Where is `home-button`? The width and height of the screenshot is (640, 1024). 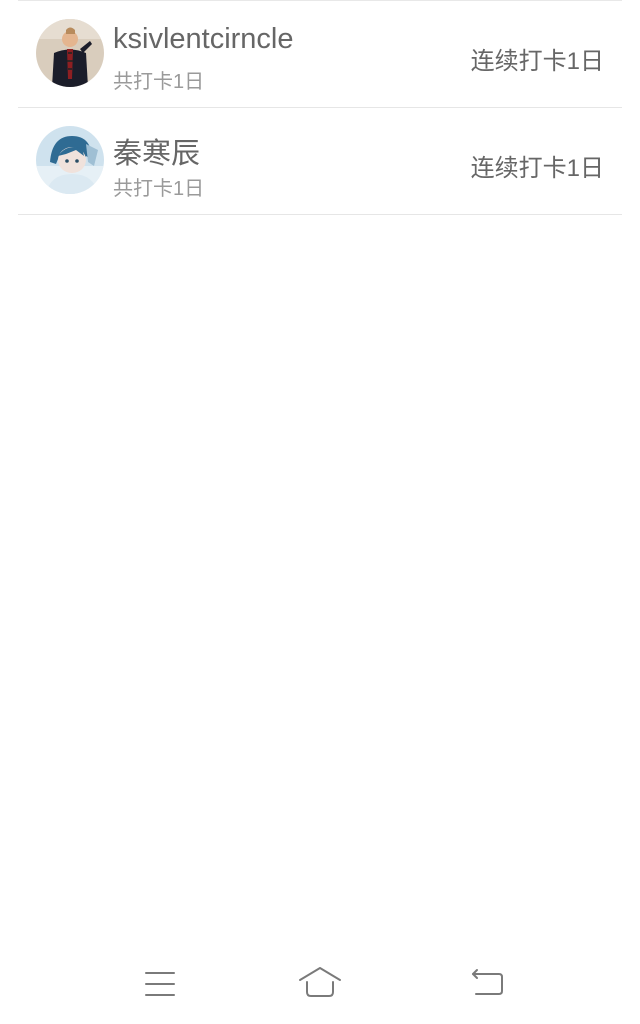
home-button is located at coordinates (320, 984).